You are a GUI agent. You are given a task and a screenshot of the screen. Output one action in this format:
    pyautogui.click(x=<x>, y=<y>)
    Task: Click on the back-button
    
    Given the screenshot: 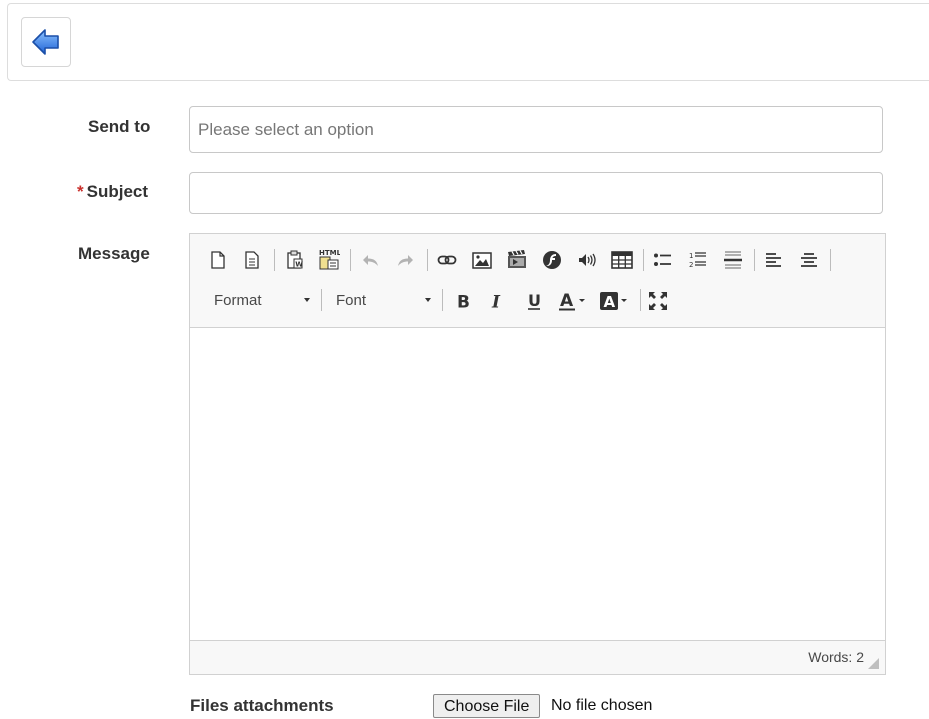 What is the action you would take?
    pyautogui.click(x=46, y=42)
    